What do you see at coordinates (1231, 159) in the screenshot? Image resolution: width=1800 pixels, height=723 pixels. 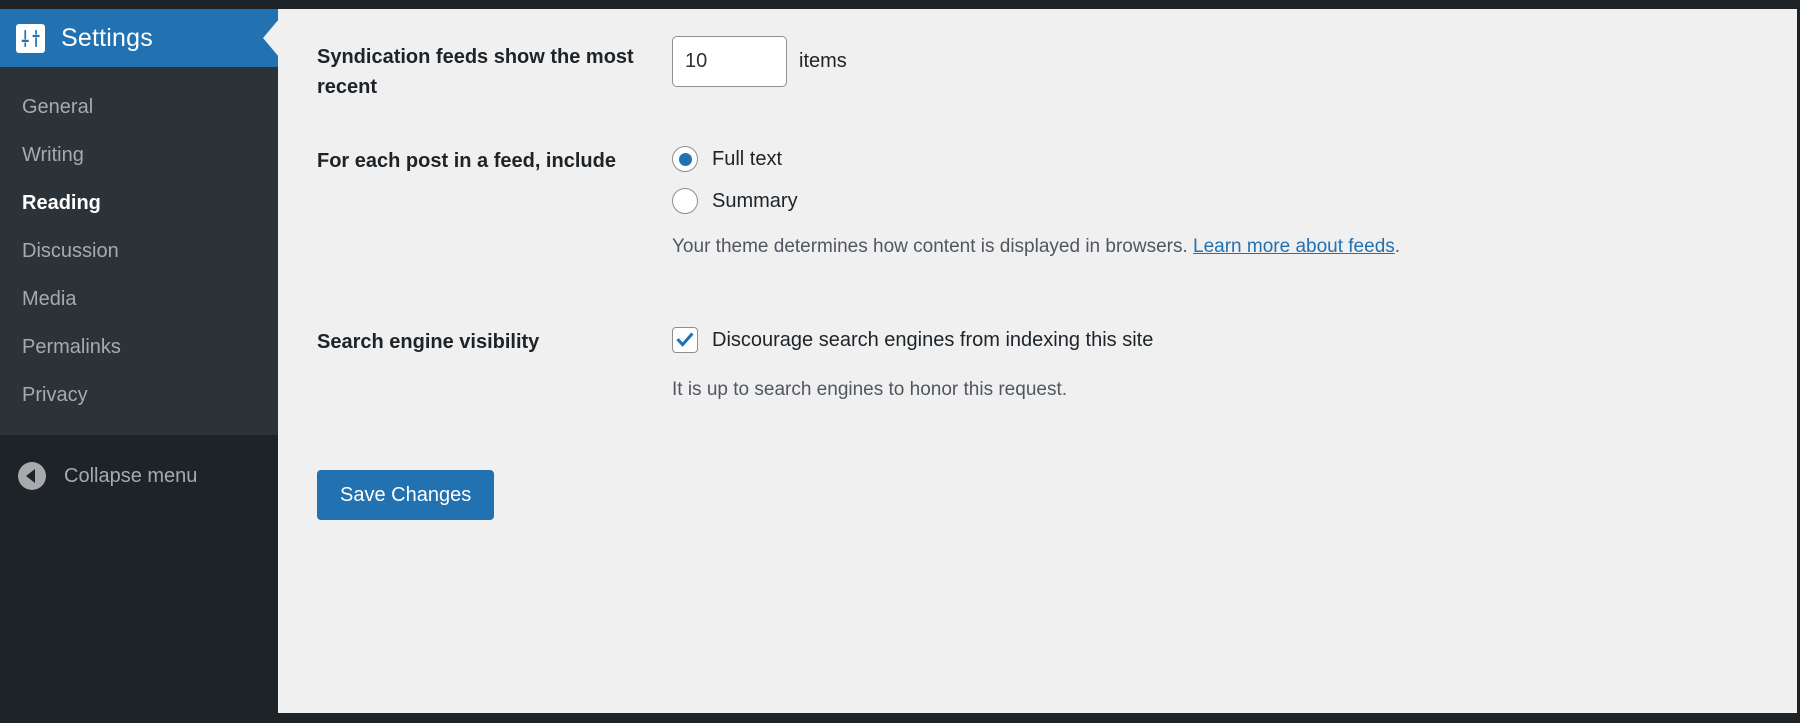 I see `radio-option-full-text: Full text` at bounding box center [1231, 159].